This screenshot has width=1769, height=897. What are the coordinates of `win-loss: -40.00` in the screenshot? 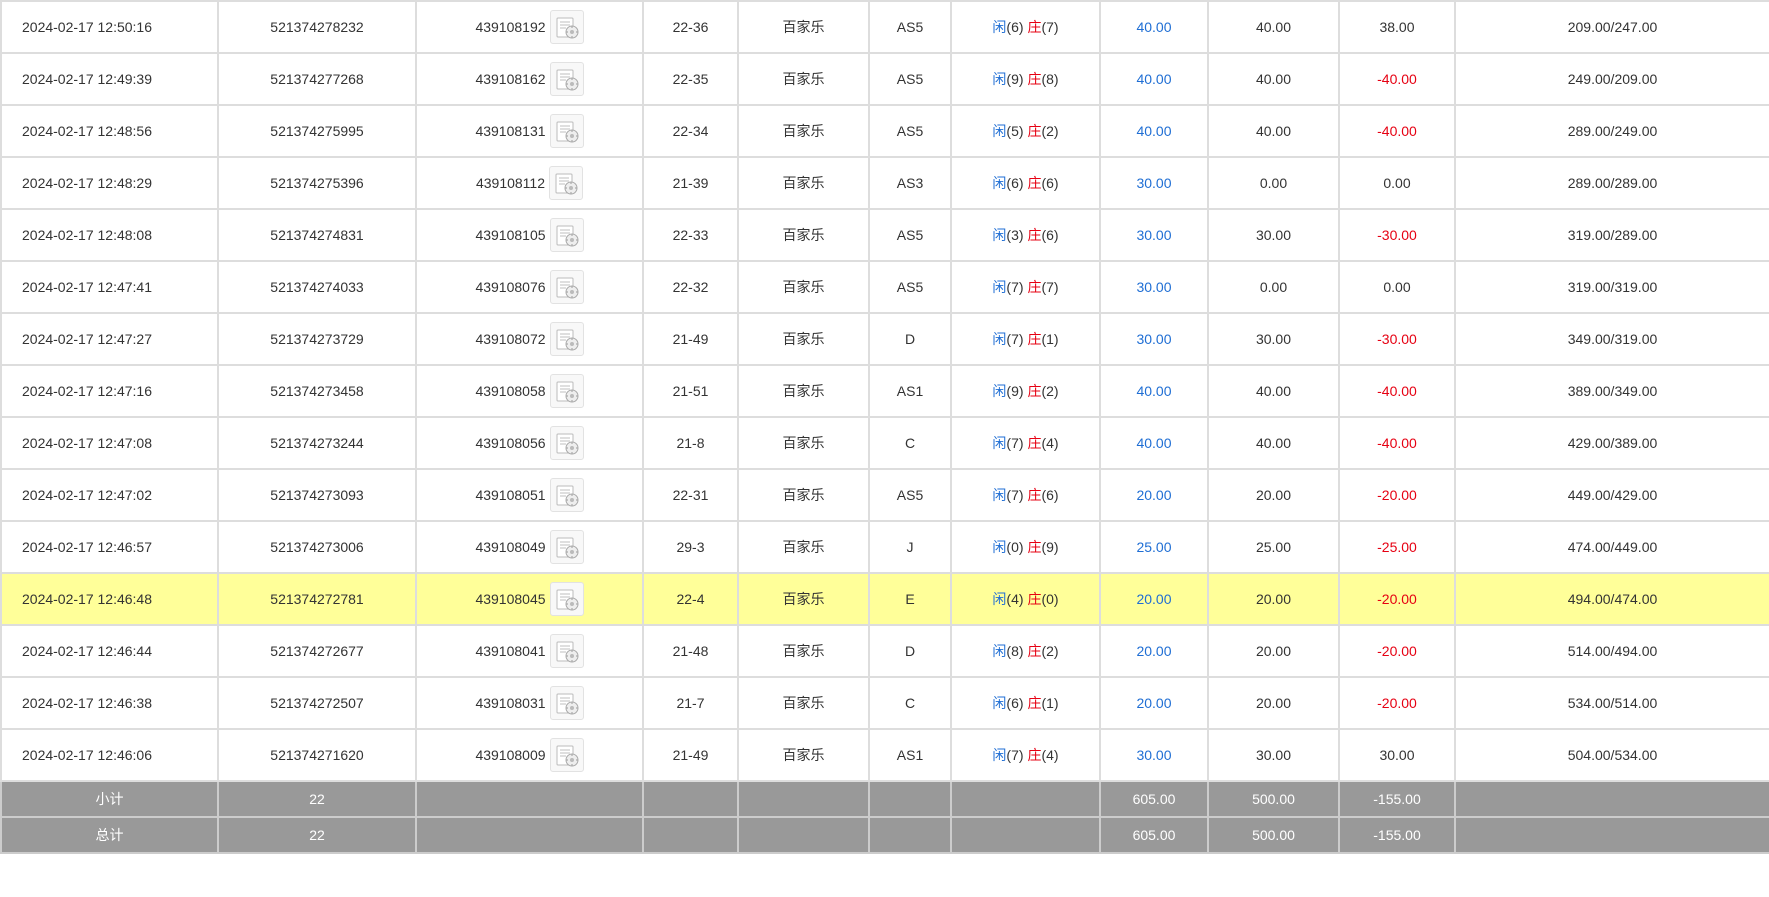 It's located at (1397, 443).